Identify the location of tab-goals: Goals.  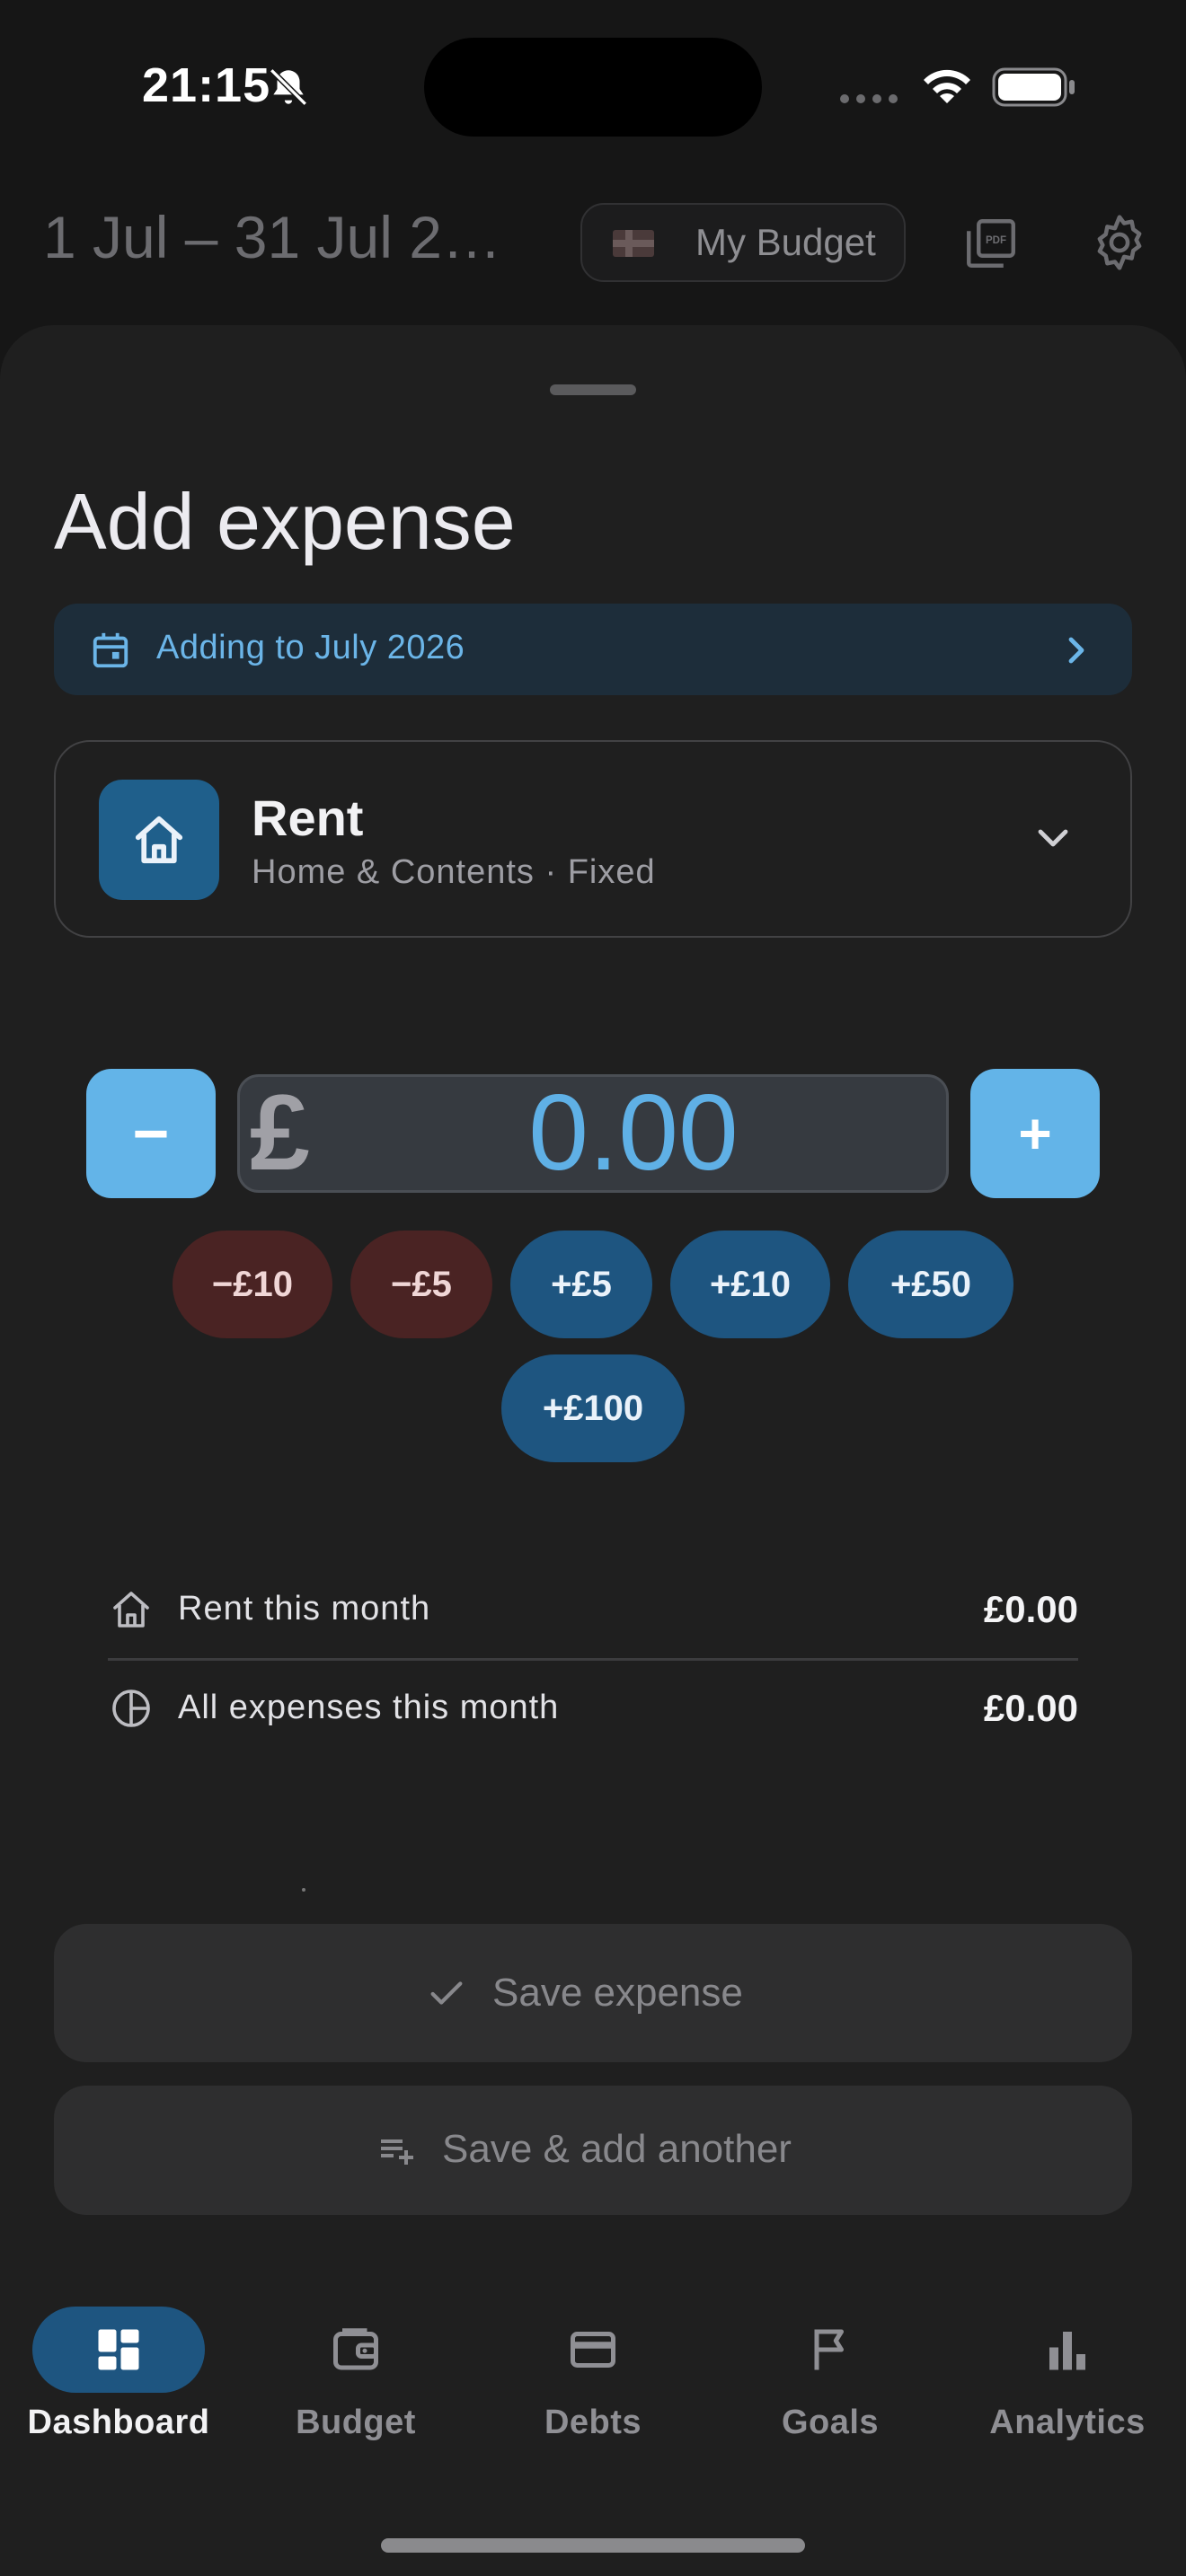
(830, 2423).